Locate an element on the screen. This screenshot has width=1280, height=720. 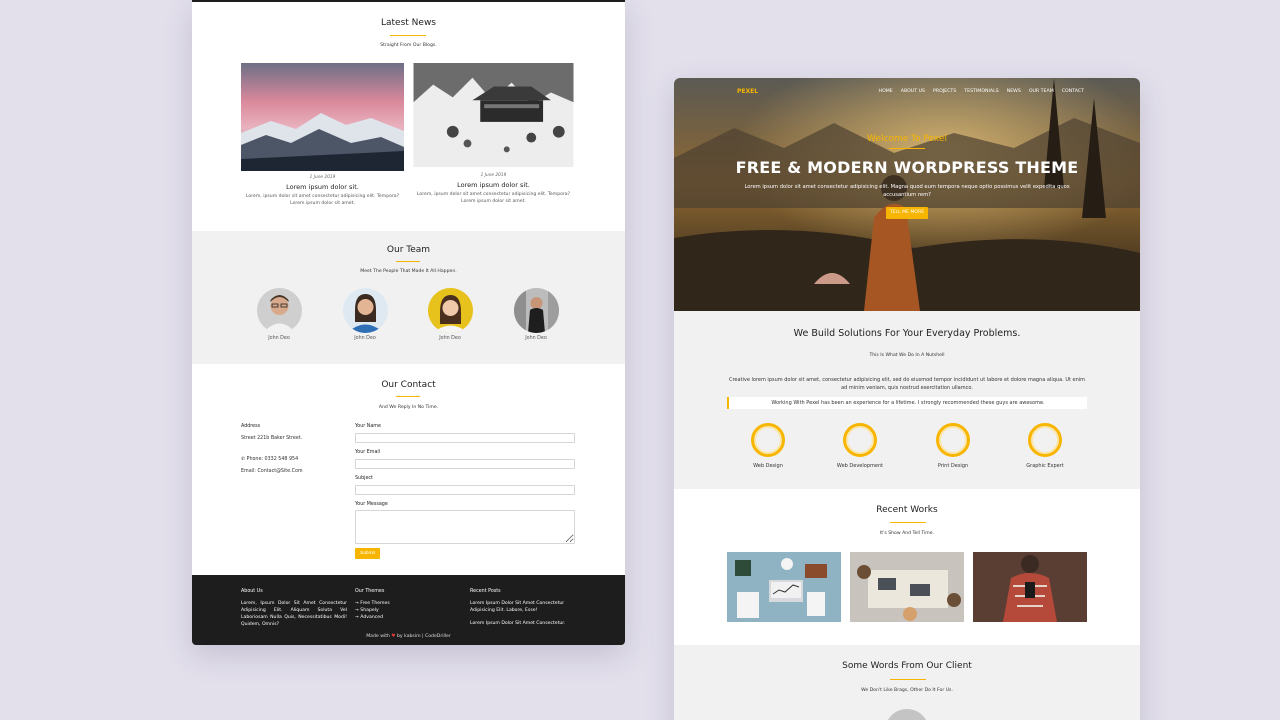
contact-title: Our Contact is located at coordinates (408, 385).